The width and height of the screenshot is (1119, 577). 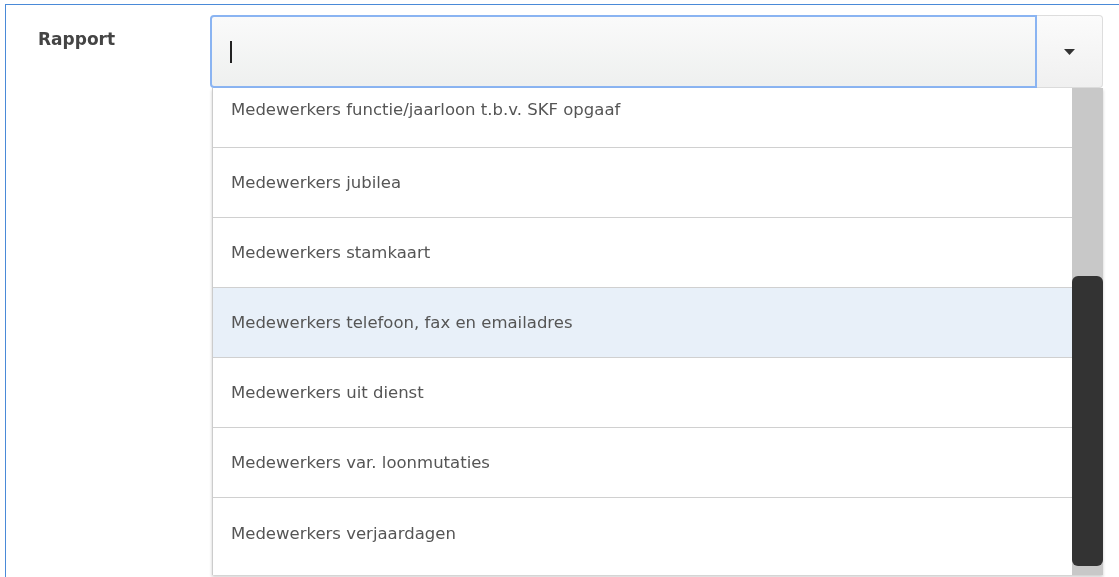 I want to click on report-input-field, so click(x=623, y=51).